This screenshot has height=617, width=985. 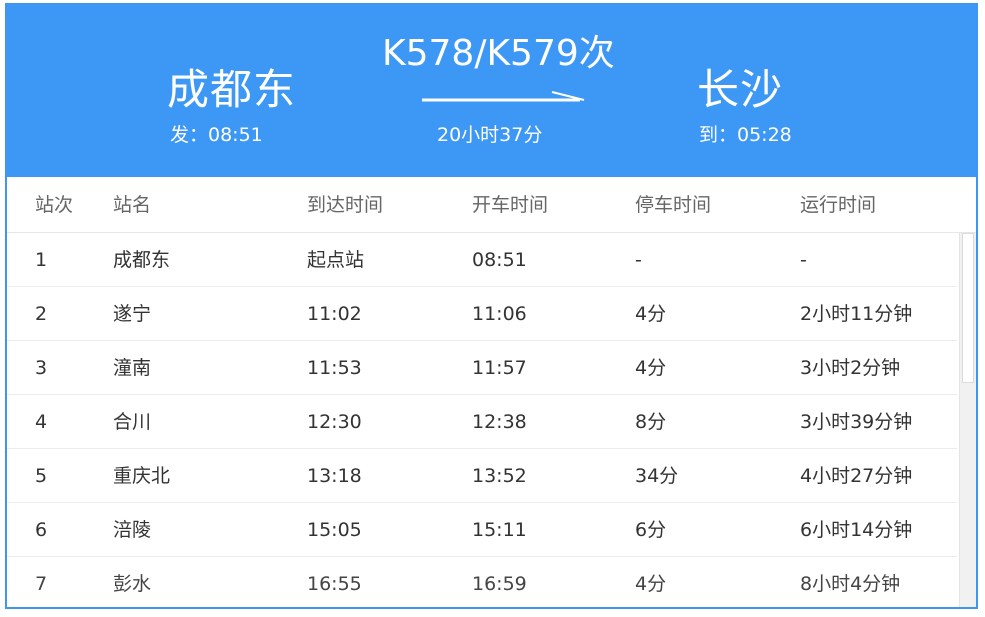 What do you see at coordinates (132, 314) in the screenshot?
I see `station-name: 遂宁` at bounding box center [132, 314].